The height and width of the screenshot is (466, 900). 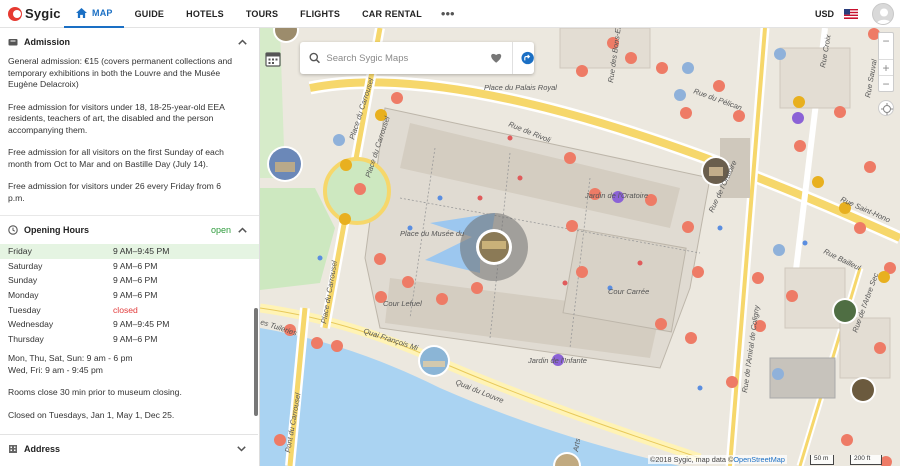 What do you see at coordinates (15, 13) in the screenshot?
I see `sygic-logo-icon` at bounding box center [15, 13].